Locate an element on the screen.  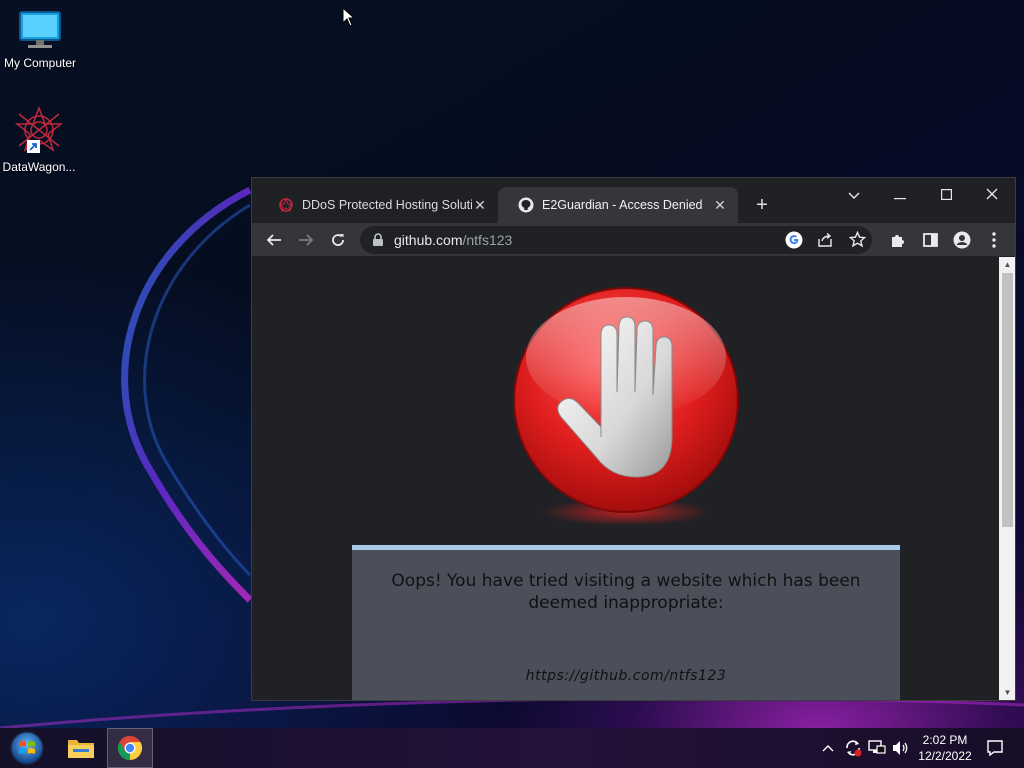
mouse-pointer-icon is located at coordinates (349, 17).